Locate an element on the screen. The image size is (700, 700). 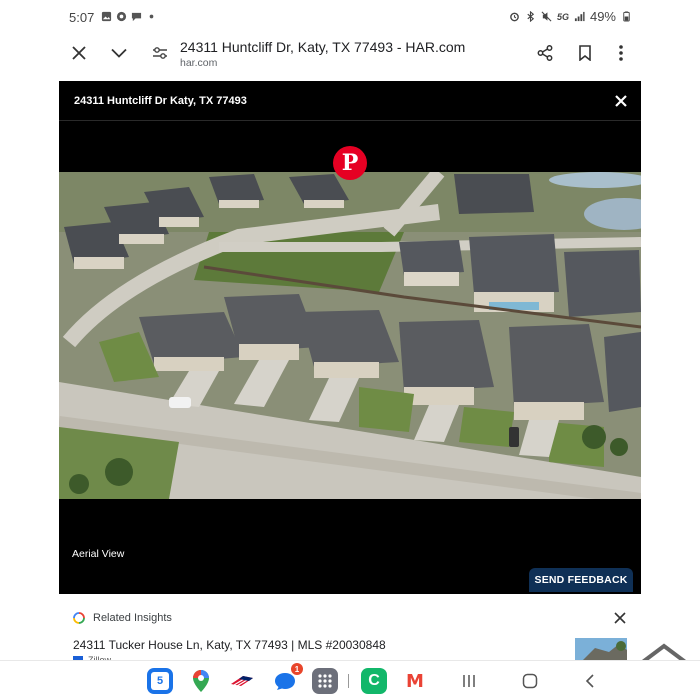
dock-divider is located at coordinates (348, 681).